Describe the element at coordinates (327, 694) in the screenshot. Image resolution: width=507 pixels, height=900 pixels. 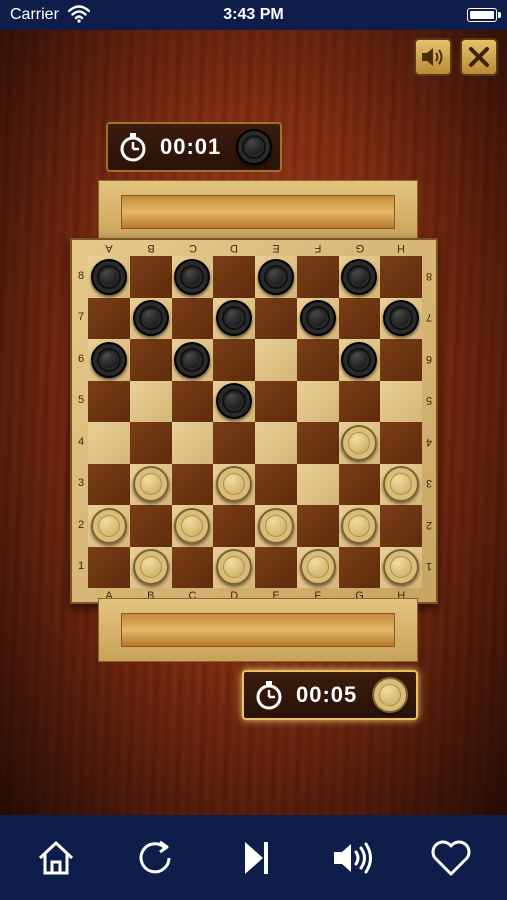
I see `player-timer-value: 00:05` at that location.